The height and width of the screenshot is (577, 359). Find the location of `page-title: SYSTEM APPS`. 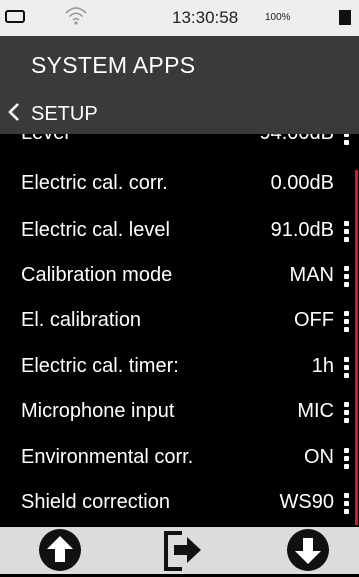

page-title: SYSTEM APPS is located at coordinates (113, 65).